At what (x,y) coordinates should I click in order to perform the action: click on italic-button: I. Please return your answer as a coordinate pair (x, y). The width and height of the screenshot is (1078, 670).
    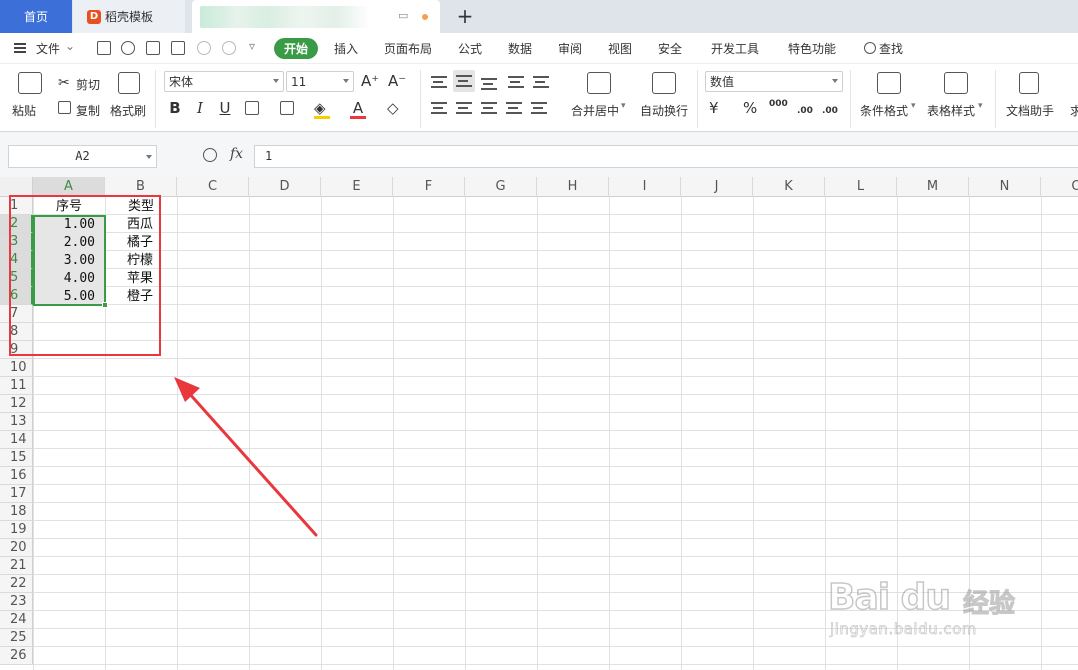
    Looking at the image, I should click on (200, 108).